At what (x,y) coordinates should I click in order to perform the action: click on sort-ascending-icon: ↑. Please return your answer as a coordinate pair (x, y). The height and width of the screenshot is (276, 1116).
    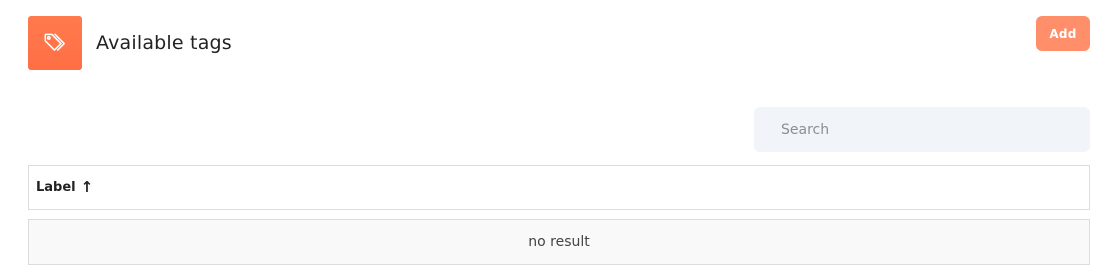
    Looking at the image, I should click on (87, 187).